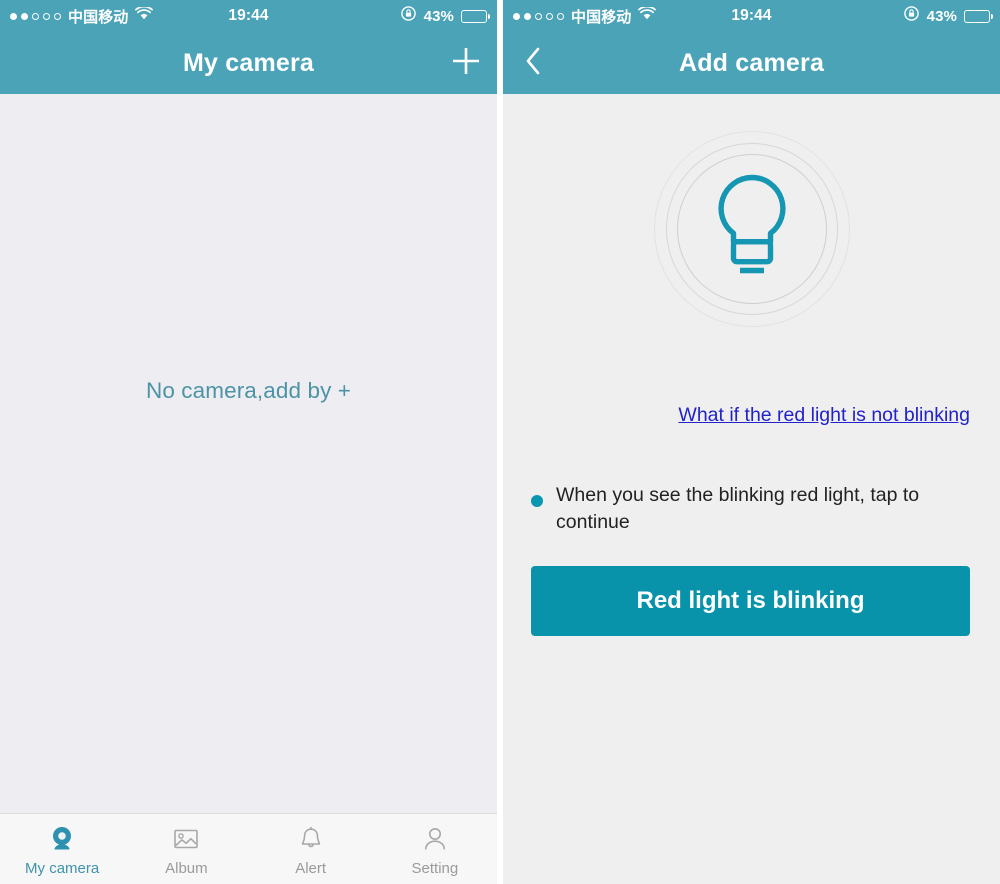  What do you see at coordinates (750, 601) in the screenshot?
I see `red-light-blinking-button: Red light is blinking` at bounding box center [750, 601].